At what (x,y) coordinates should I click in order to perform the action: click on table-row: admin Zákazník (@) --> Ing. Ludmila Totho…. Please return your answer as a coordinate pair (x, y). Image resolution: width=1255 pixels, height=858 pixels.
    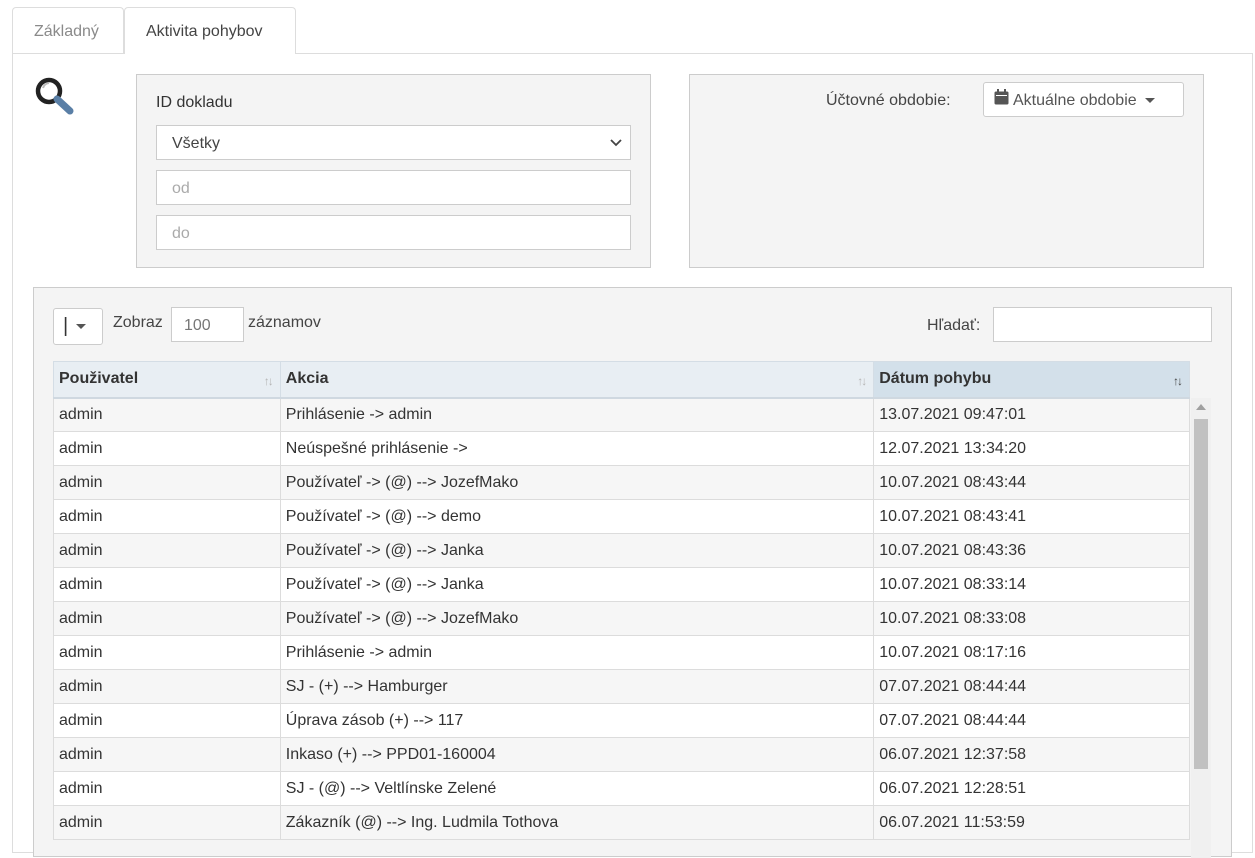
    Looking at the image, I should click on (621, 822).